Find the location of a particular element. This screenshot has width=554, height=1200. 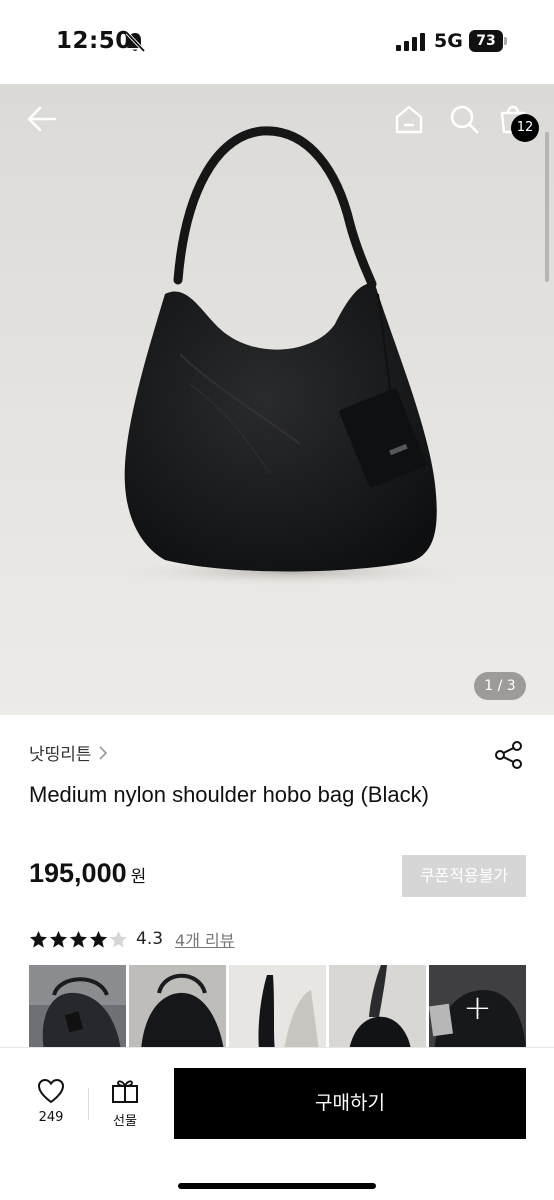

like-button: 249 is located at coordinates (51, 1108).